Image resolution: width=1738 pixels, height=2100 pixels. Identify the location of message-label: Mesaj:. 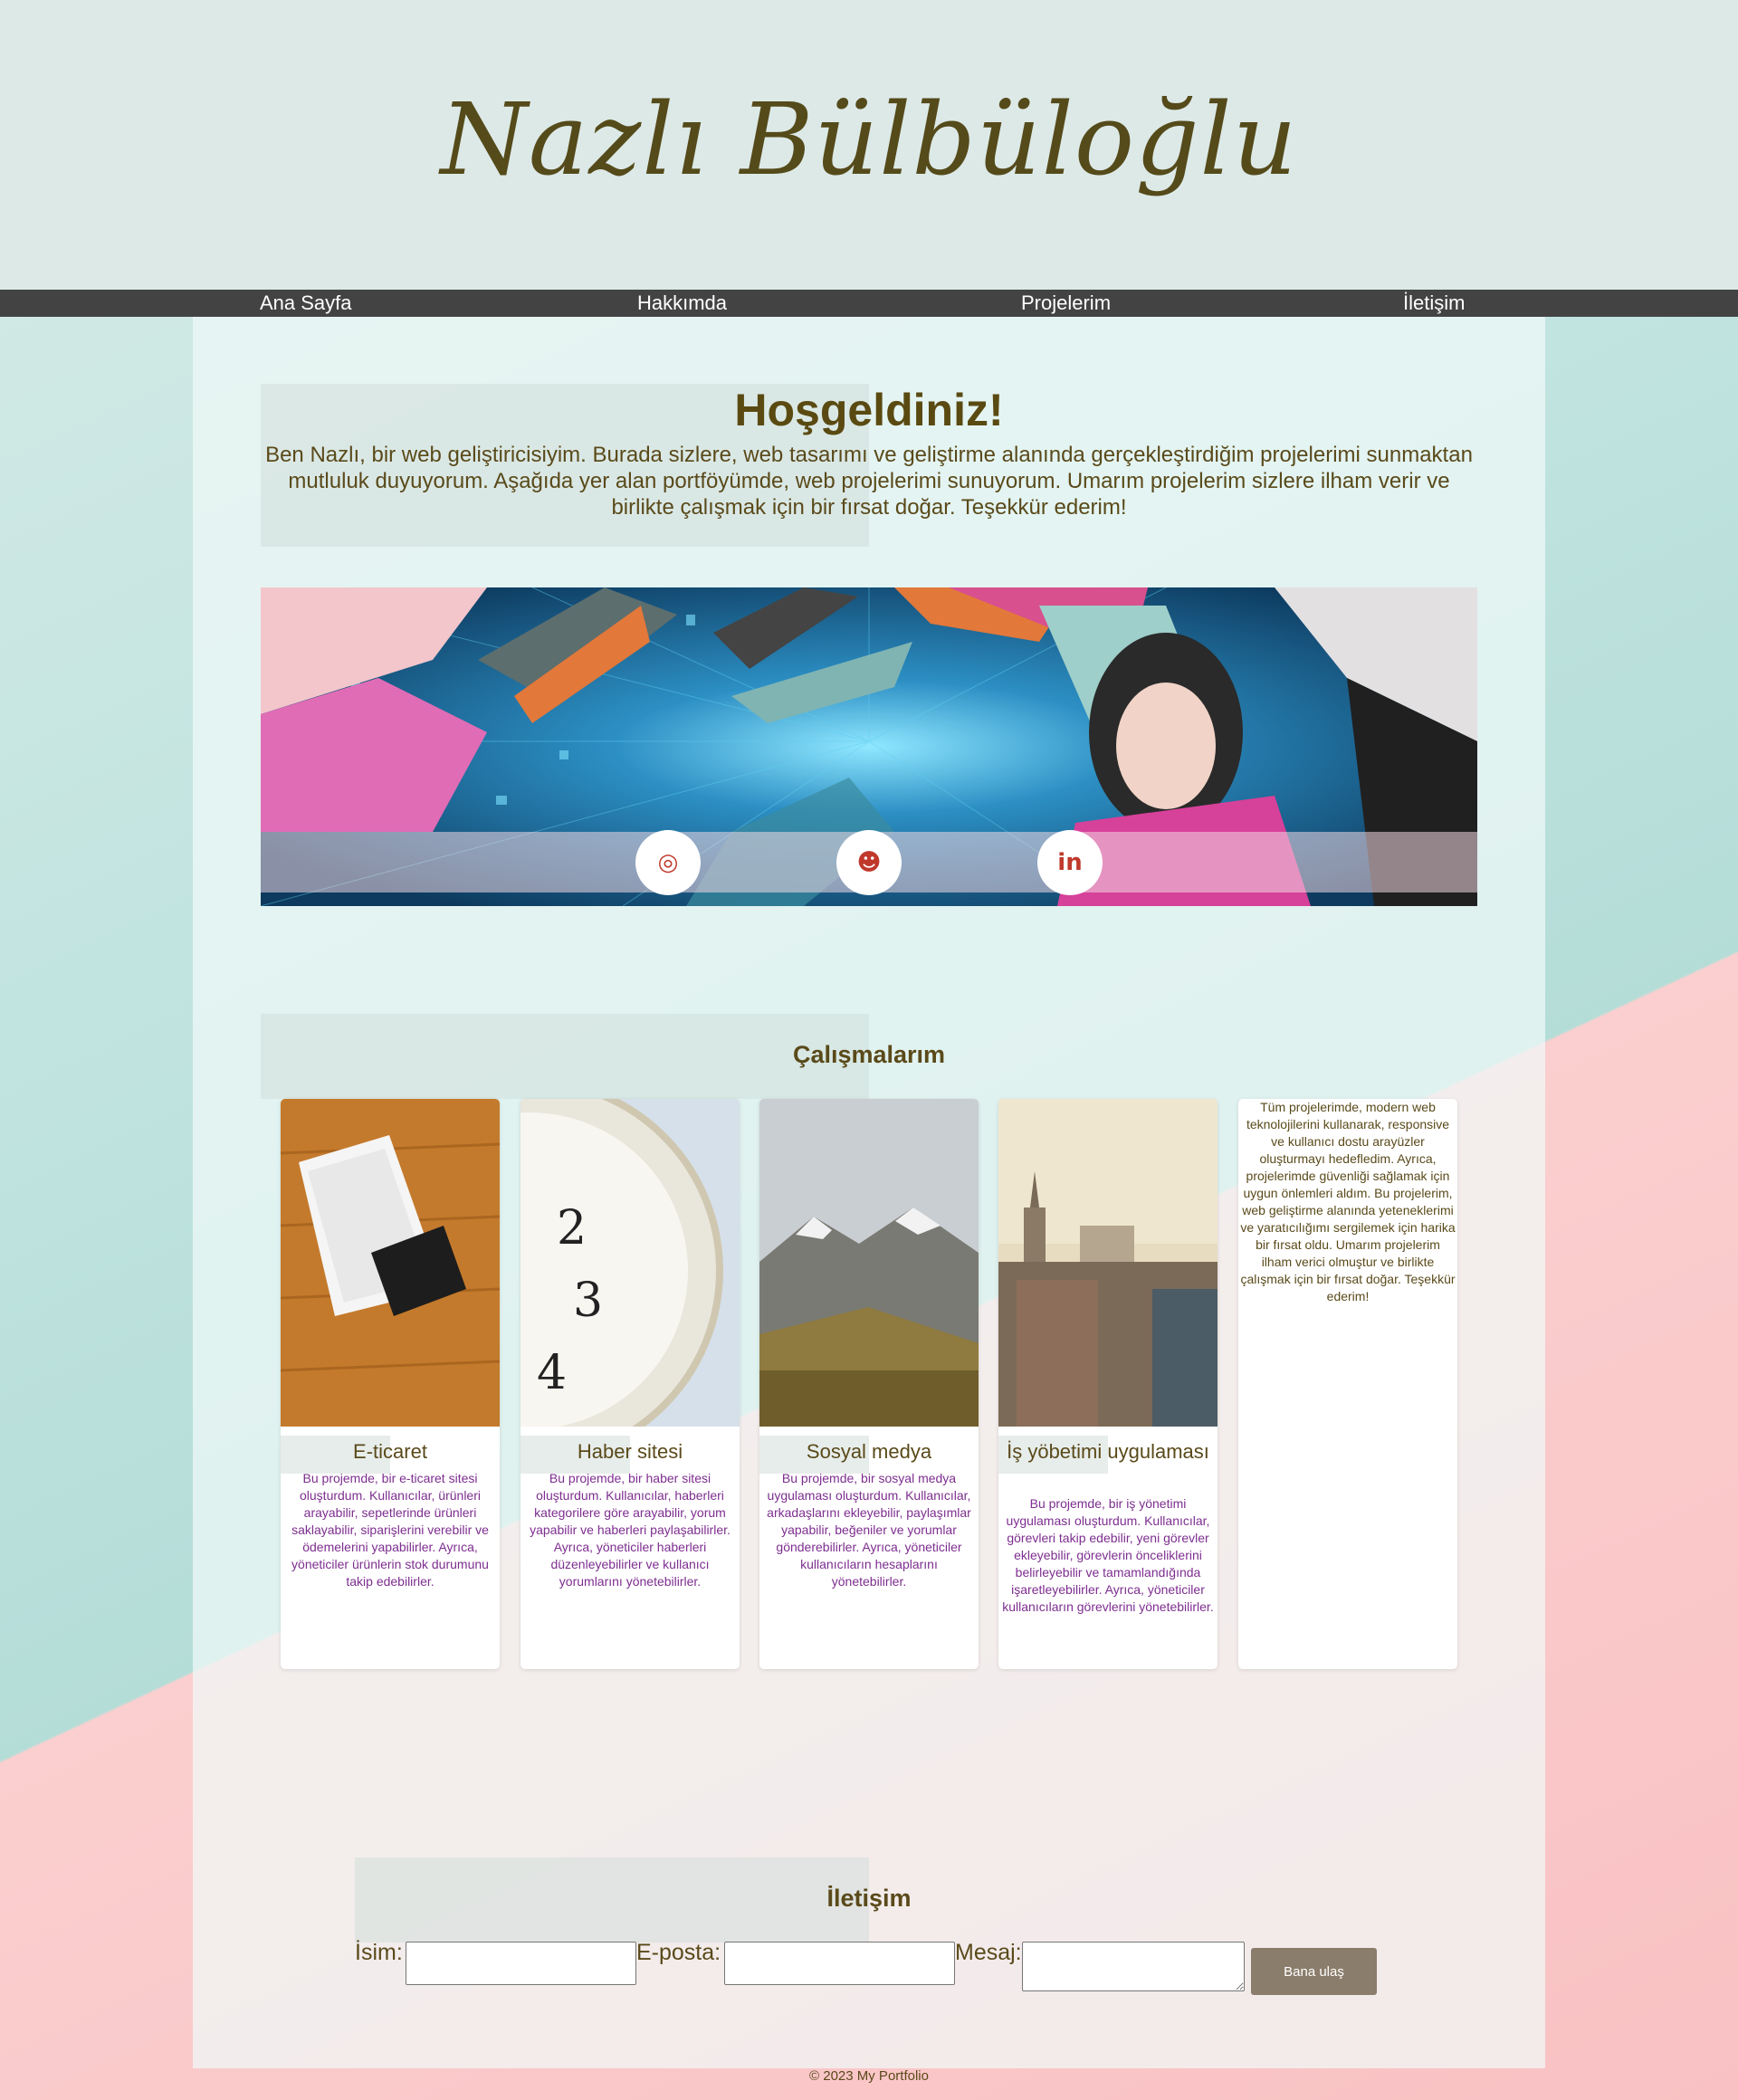
(988, 1953).